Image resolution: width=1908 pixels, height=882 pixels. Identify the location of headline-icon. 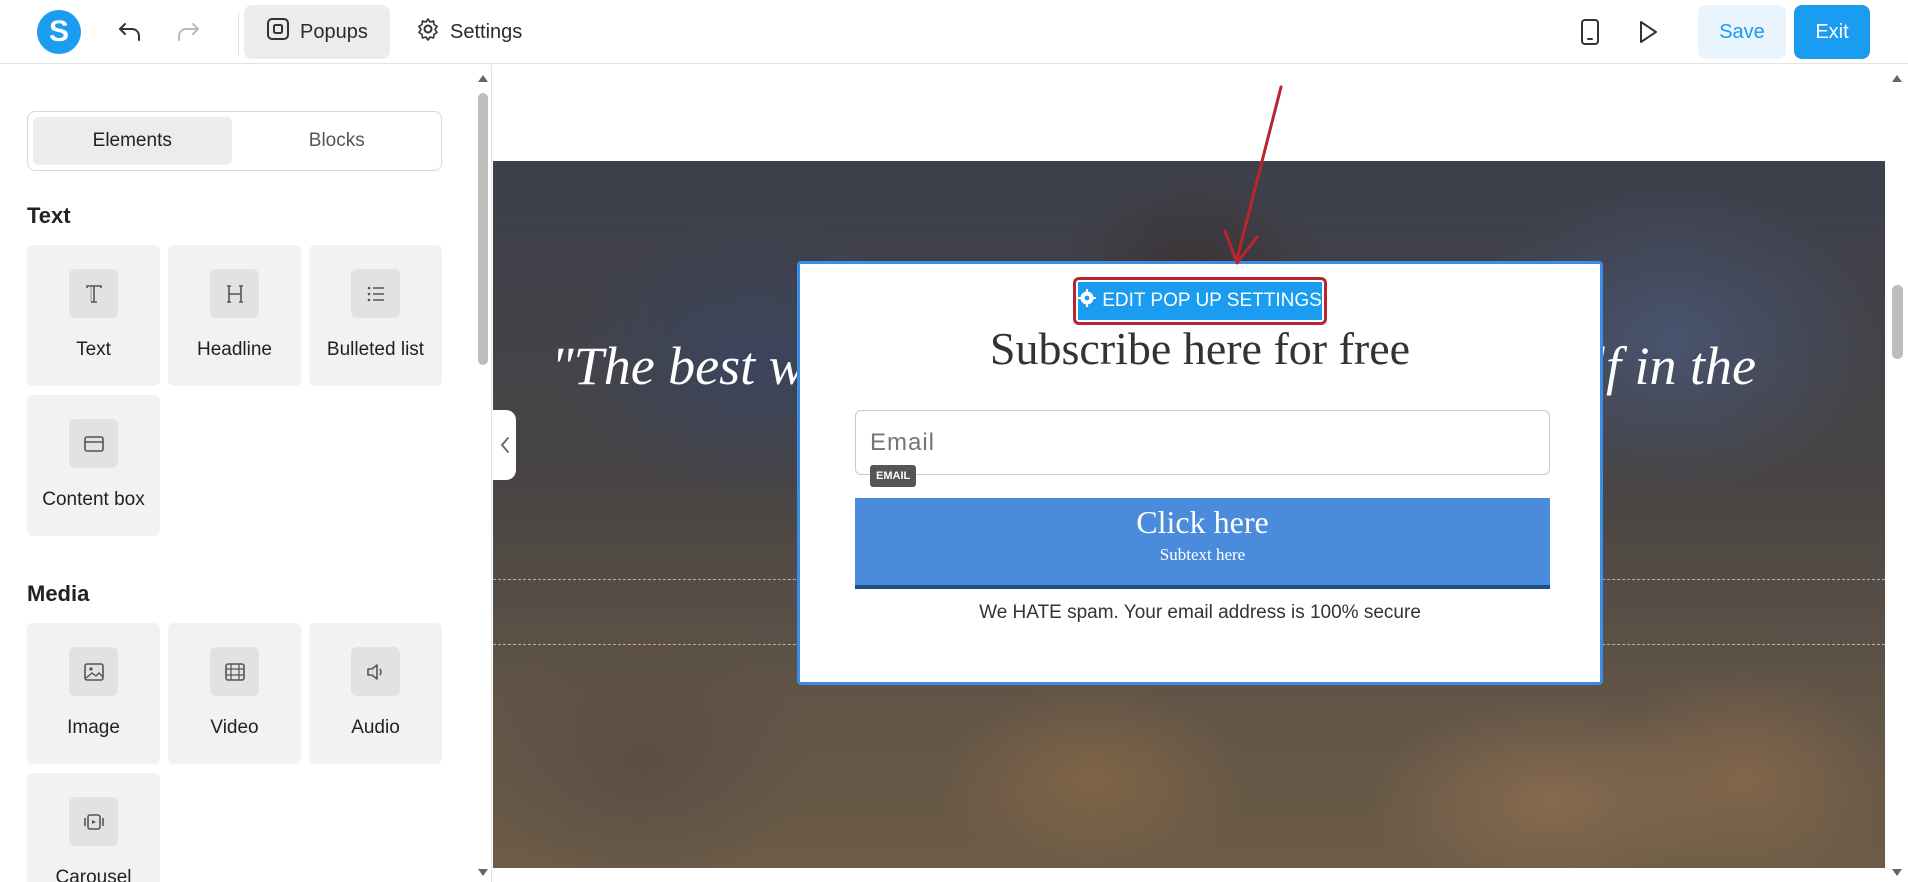
(234, 293).